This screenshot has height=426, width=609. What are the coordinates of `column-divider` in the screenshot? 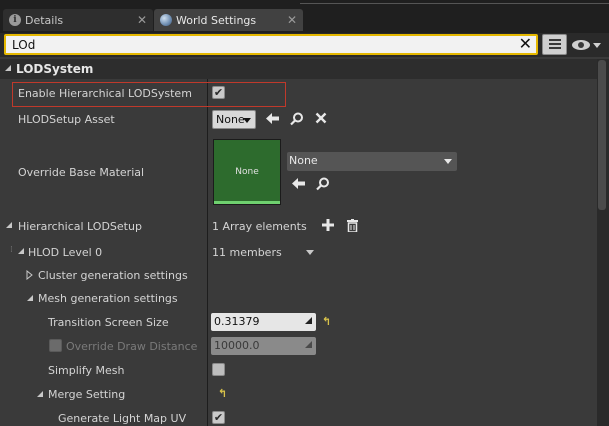 It's located at (207, 252).